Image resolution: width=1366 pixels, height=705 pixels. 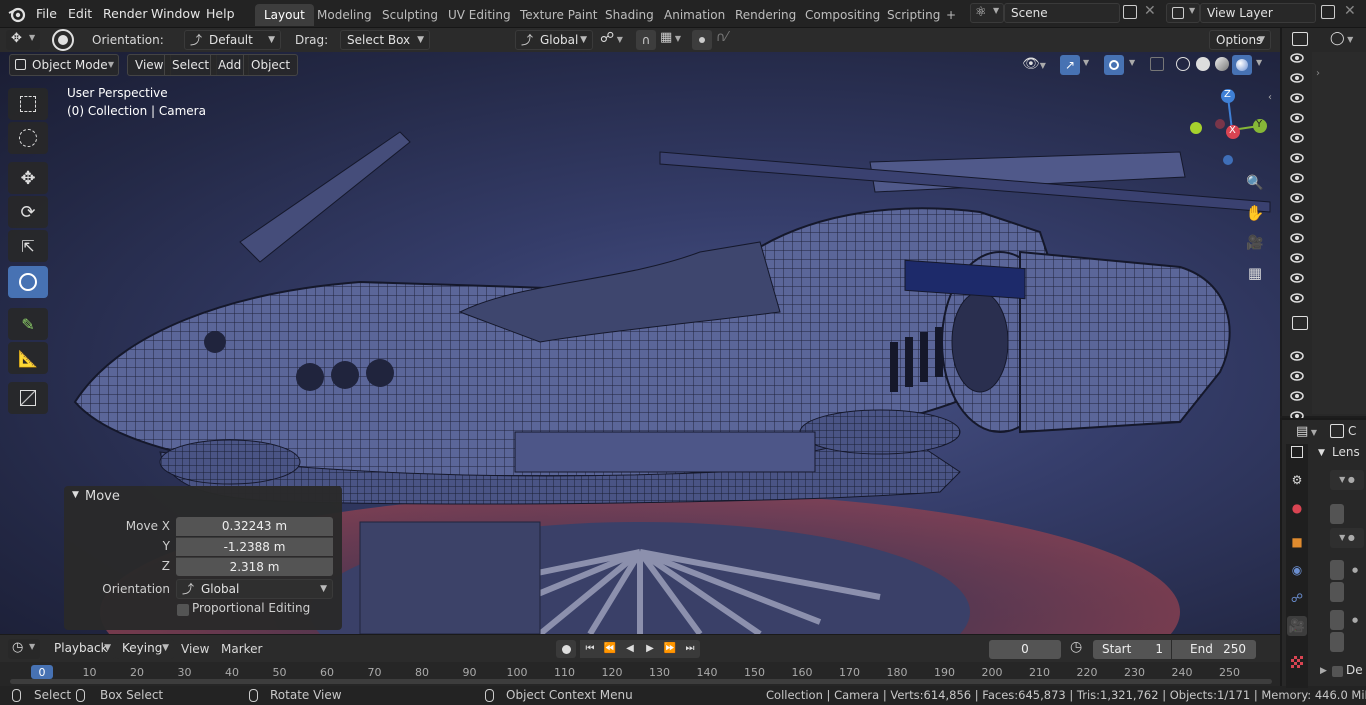 I want to click on modifiers-tab: ◉, so click(x=1297, y=570).